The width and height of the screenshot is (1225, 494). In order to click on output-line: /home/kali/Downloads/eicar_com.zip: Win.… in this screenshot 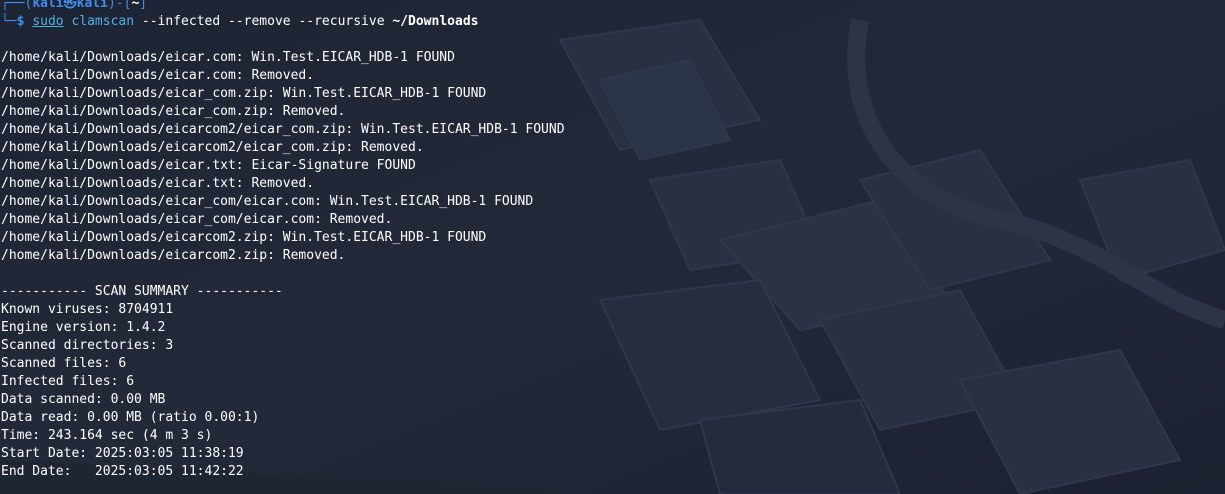, I will do `click(244, 93)`.